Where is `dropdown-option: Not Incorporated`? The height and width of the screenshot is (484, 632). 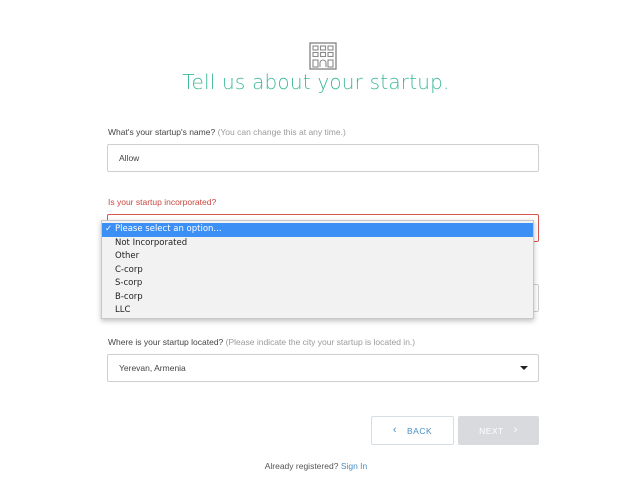 dropdown-option: Not Incorporated is located at coordinates (317, 244).